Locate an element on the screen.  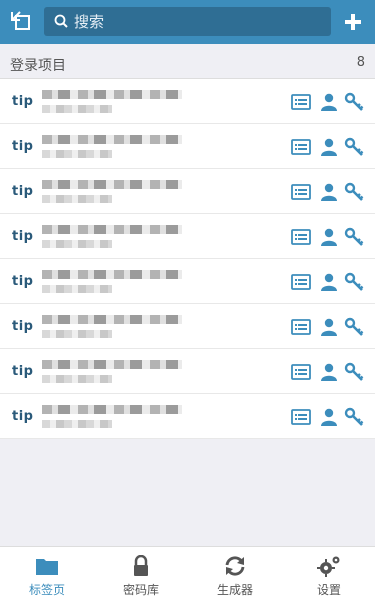
top-bar is located at coordinates (187, 22).